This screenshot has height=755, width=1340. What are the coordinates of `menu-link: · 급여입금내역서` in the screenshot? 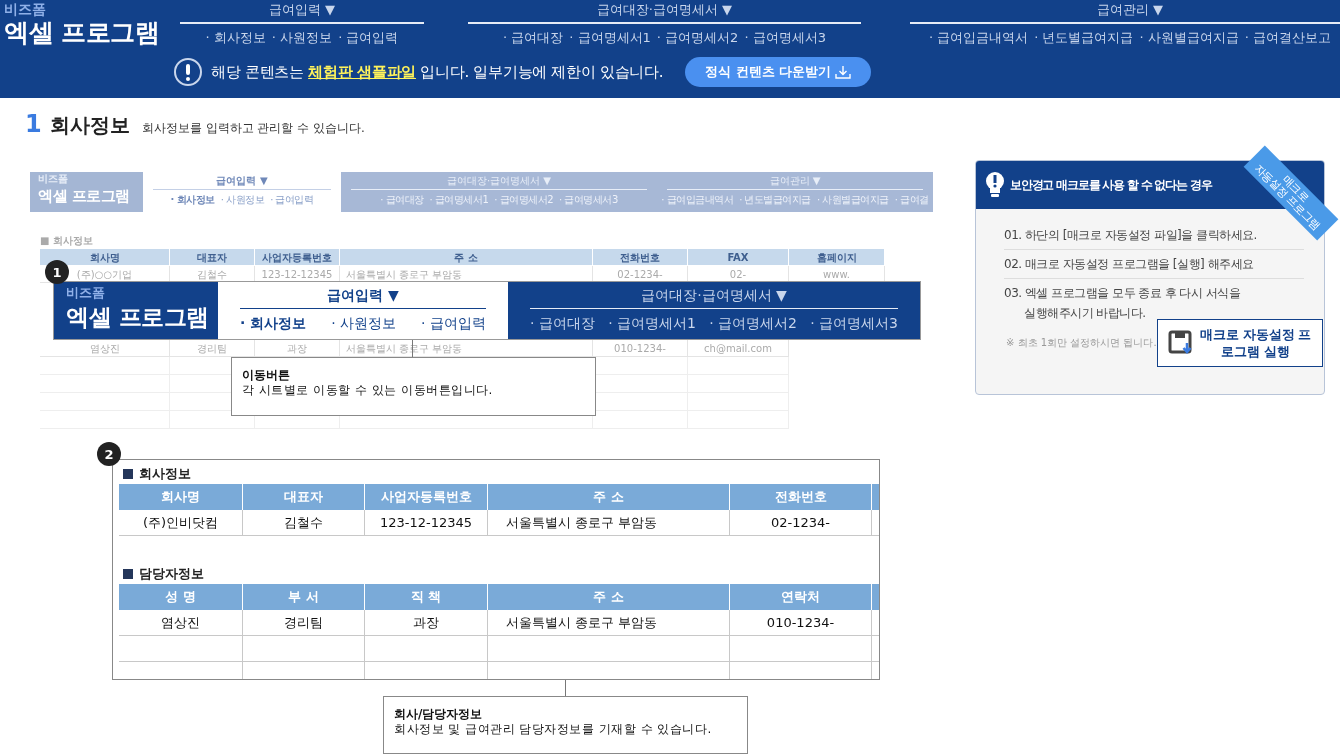 It's located at (978, 38).